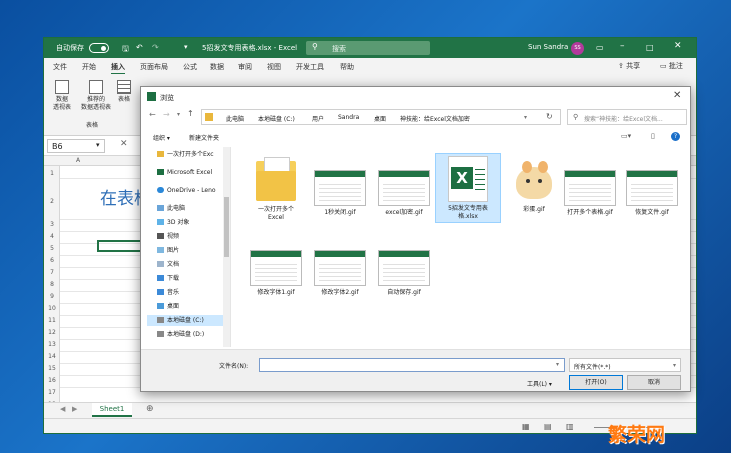 The width and height of the screenshot is (731, 453). I want to click on tab-file: 文件, so click(60, 67).